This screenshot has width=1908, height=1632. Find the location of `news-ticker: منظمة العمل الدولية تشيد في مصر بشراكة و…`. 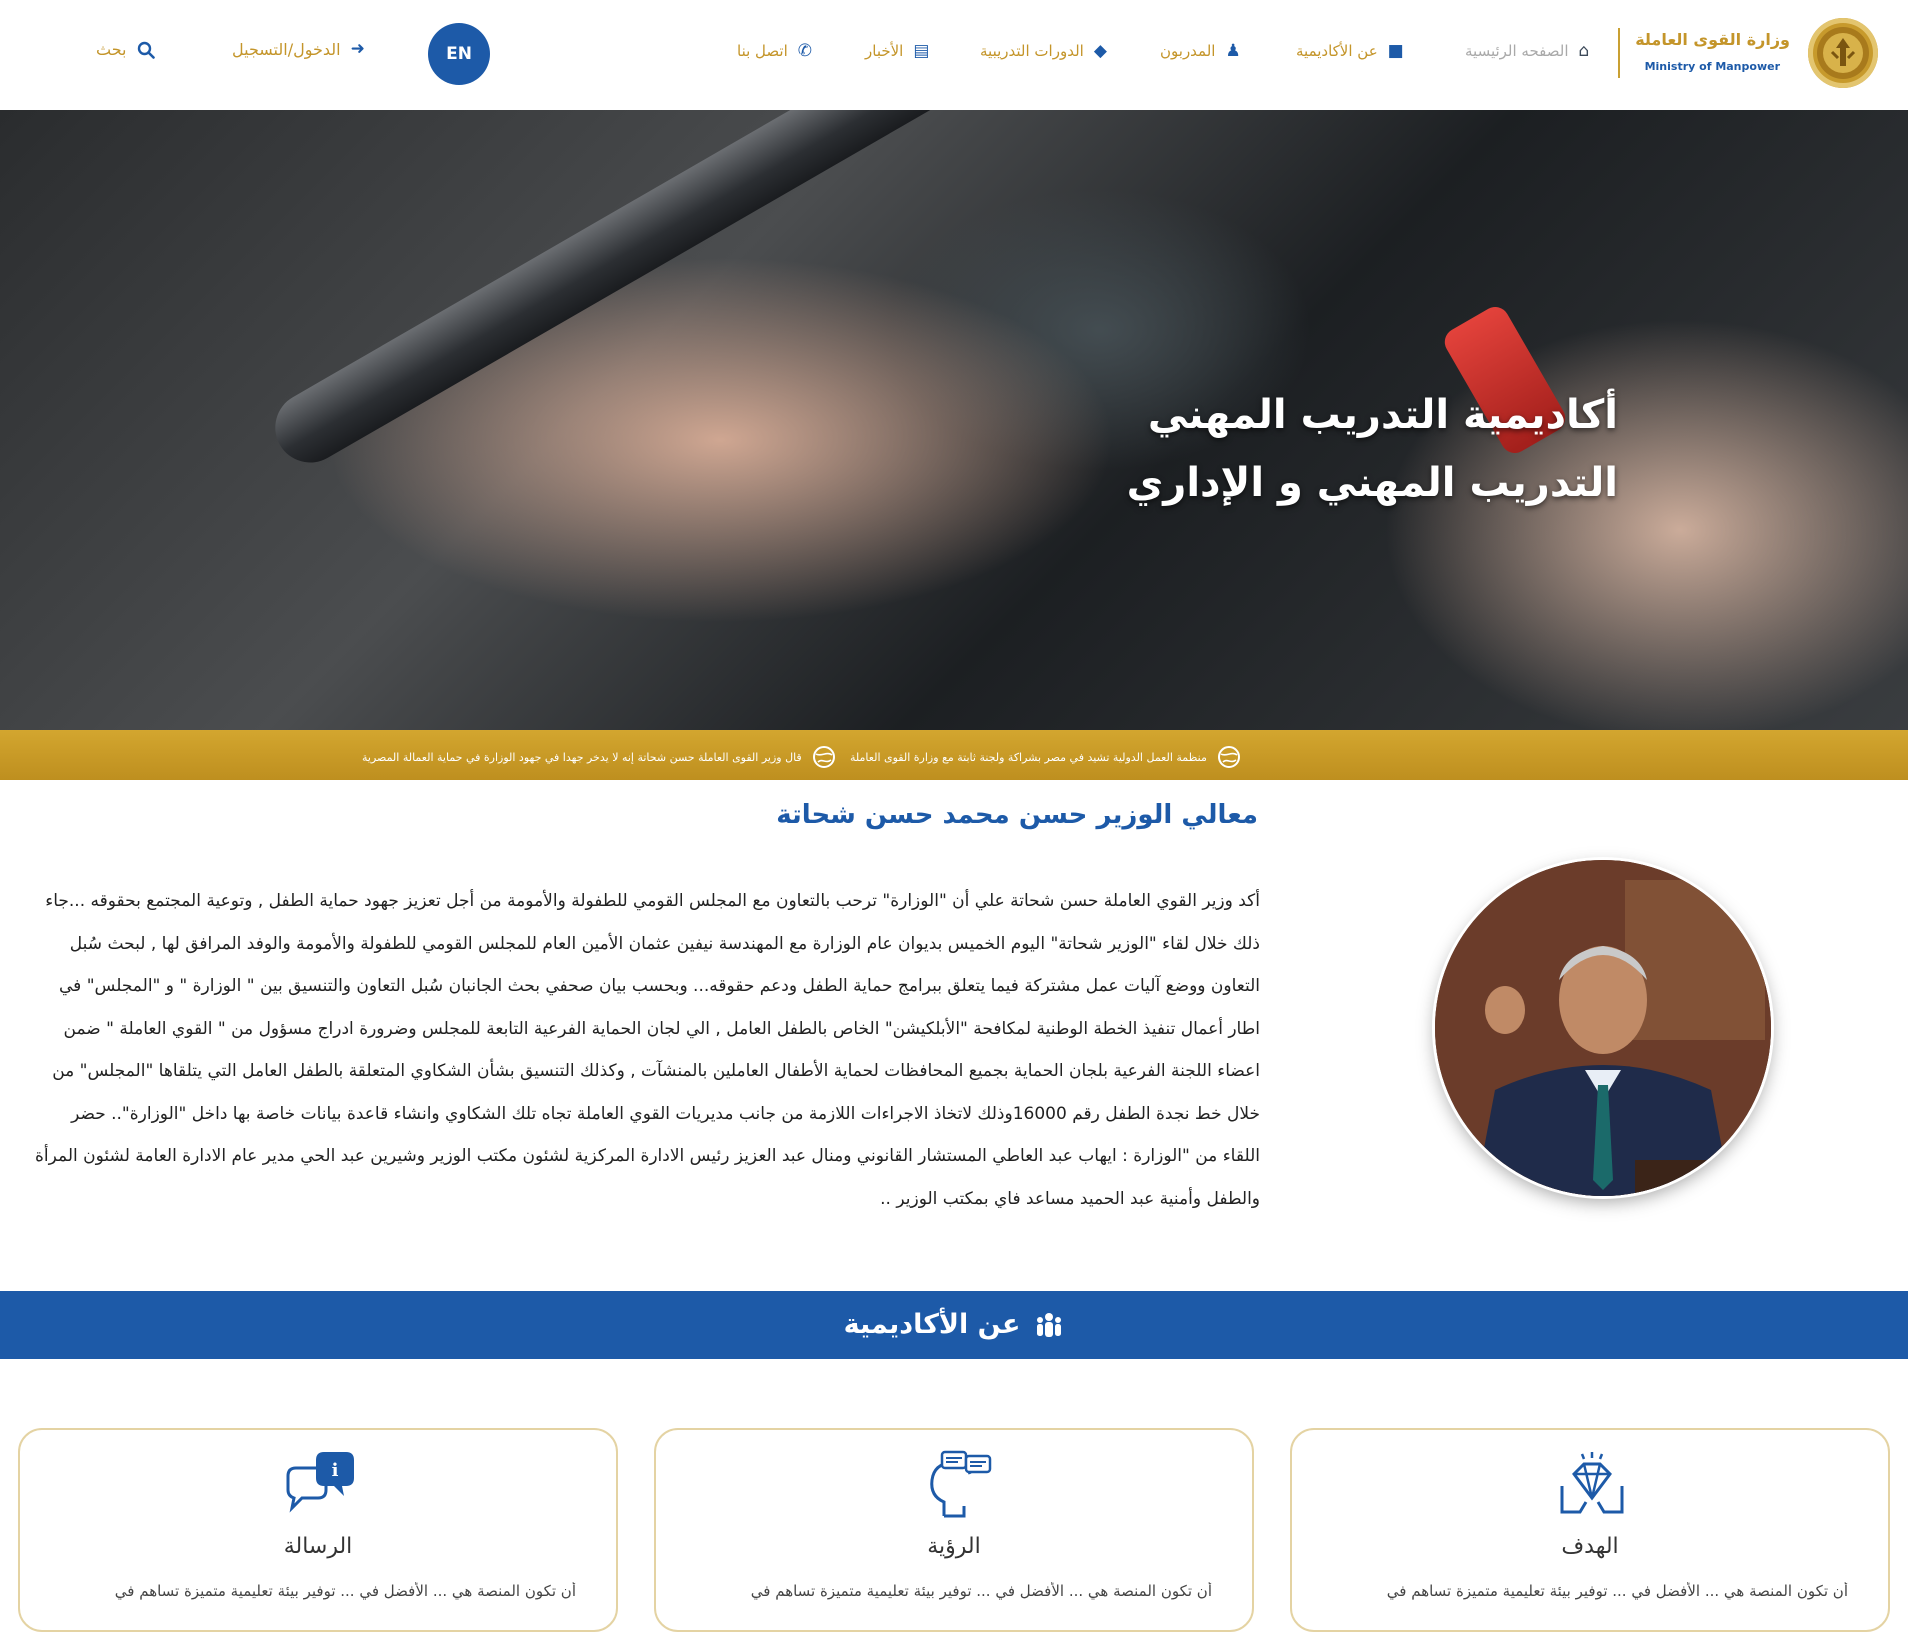

news-ticker: منظمة العمل الدولية تشيد في مصر بشراكة و… is located at coordinates (954, 755).